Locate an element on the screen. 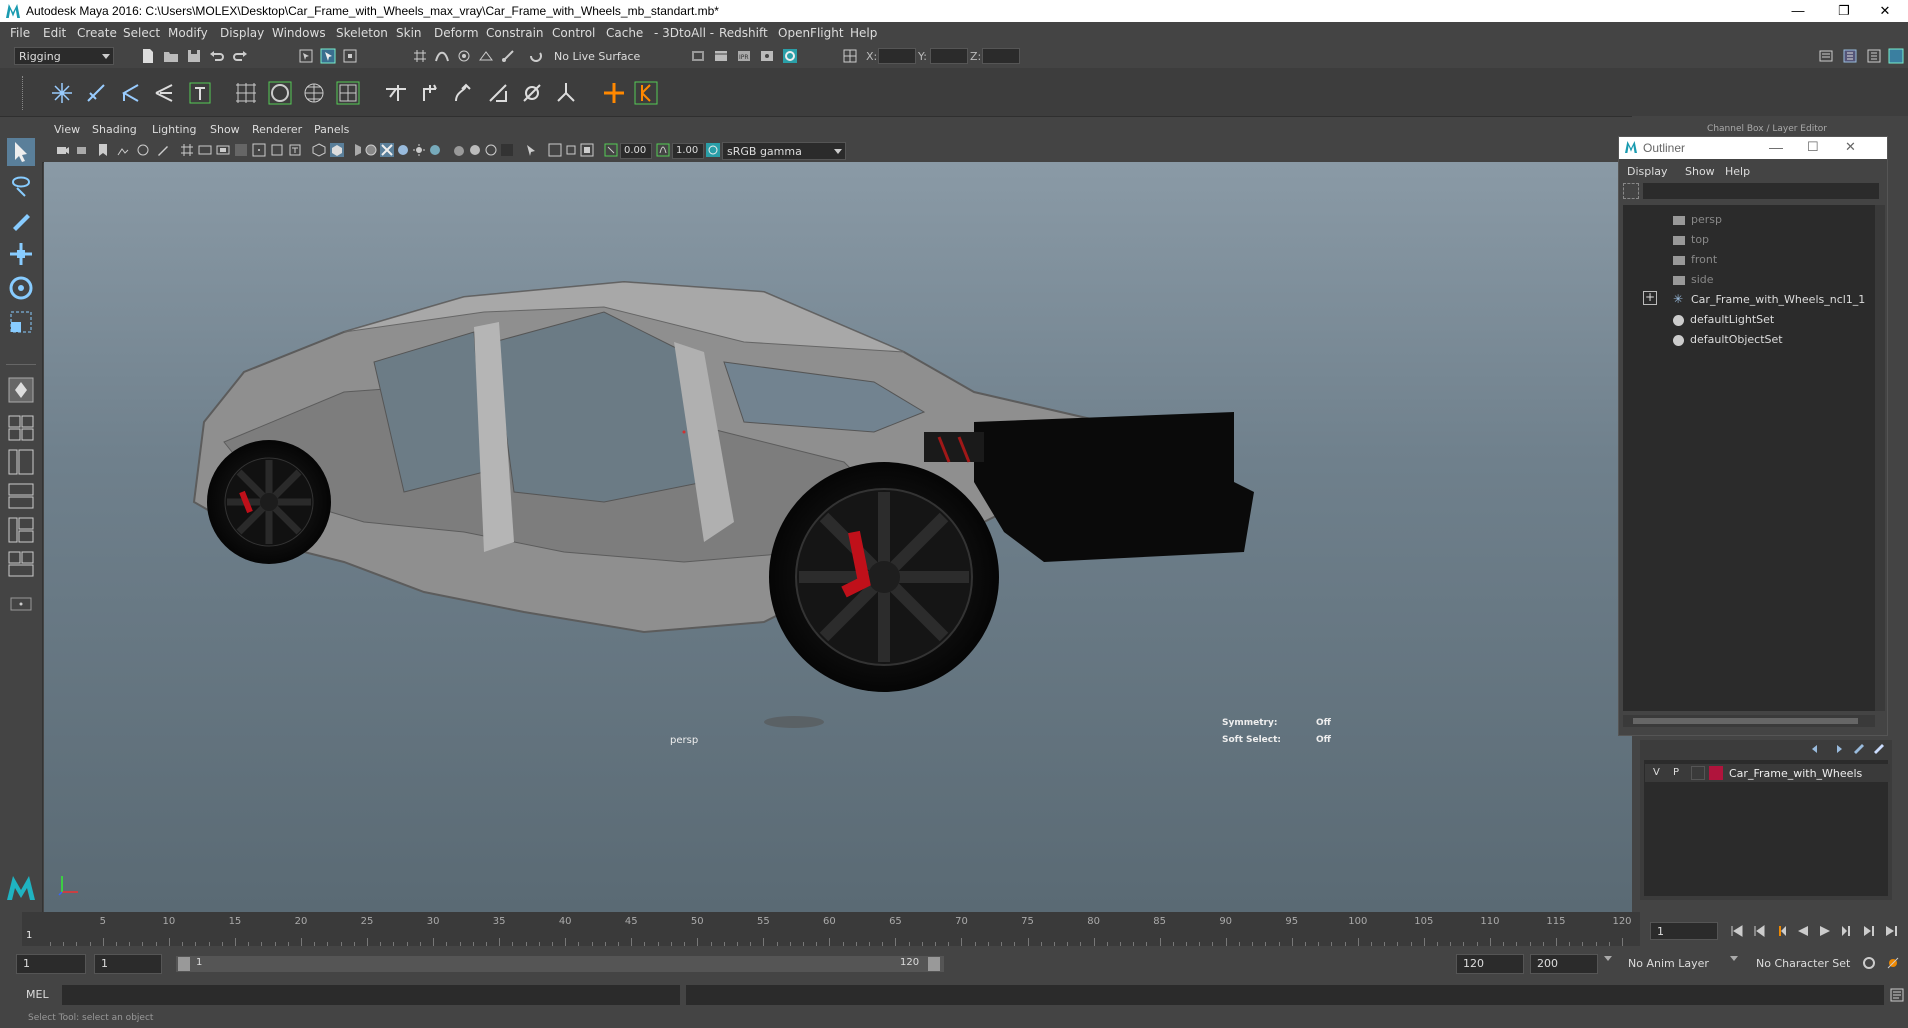 This screenshot has width=1908, height=1028. move-layer-up-icon is located at coordinates (1817, 749).